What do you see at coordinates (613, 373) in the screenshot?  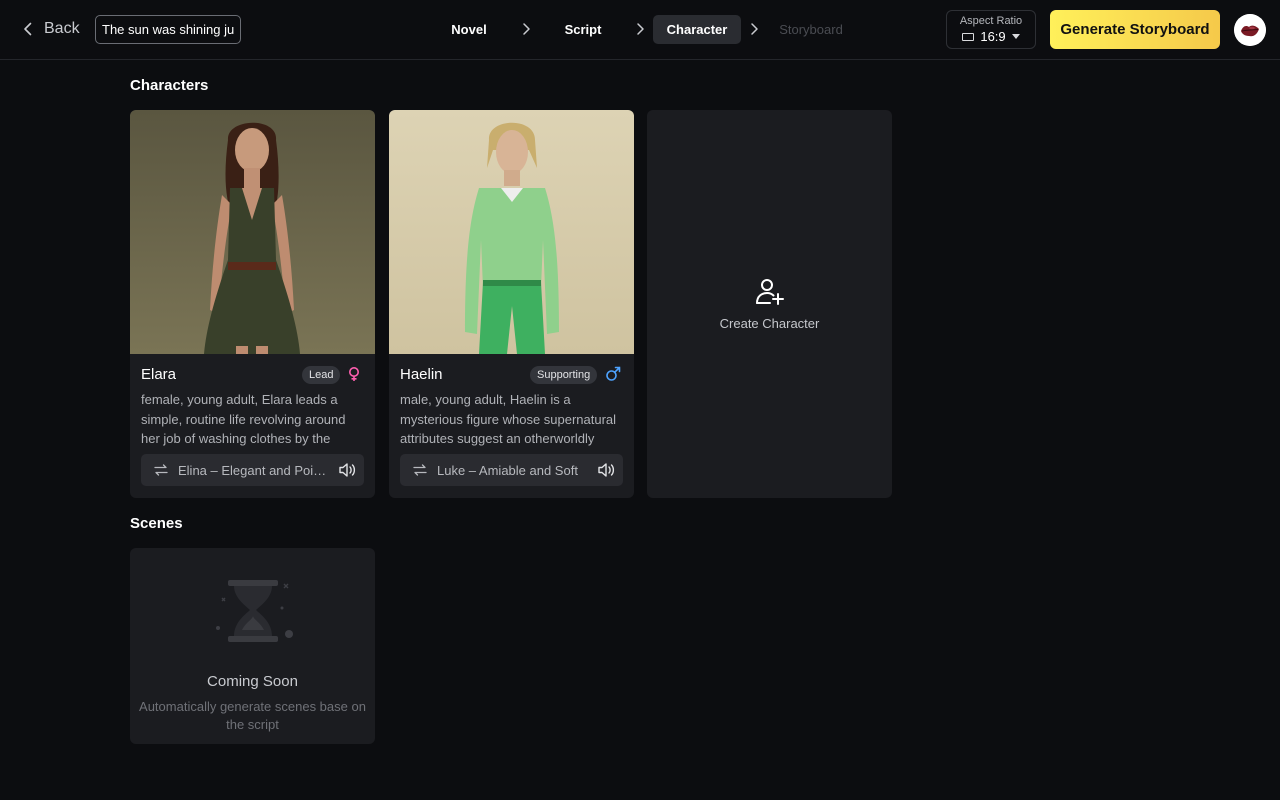 I see `male-icon` at bounding box center [613, 373].